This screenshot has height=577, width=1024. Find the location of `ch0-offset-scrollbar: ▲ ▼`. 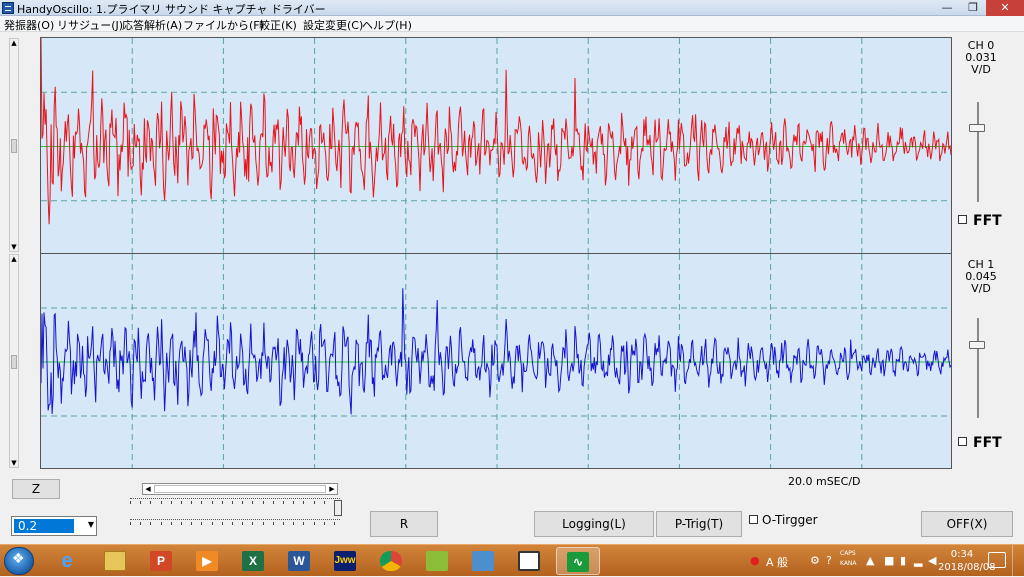

ch0-offset-scrollbar: ▲ ▼ is located at coordinates (14, 145).